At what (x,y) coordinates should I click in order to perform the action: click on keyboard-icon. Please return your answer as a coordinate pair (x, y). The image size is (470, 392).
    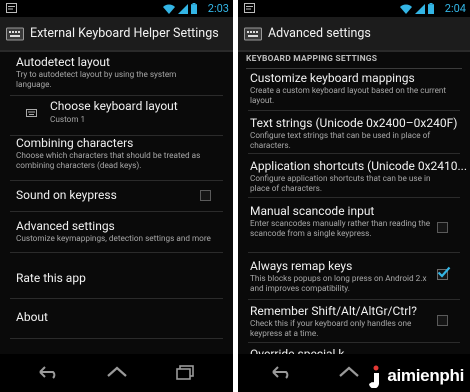
    Looking at the image, I should click on (31, 113).